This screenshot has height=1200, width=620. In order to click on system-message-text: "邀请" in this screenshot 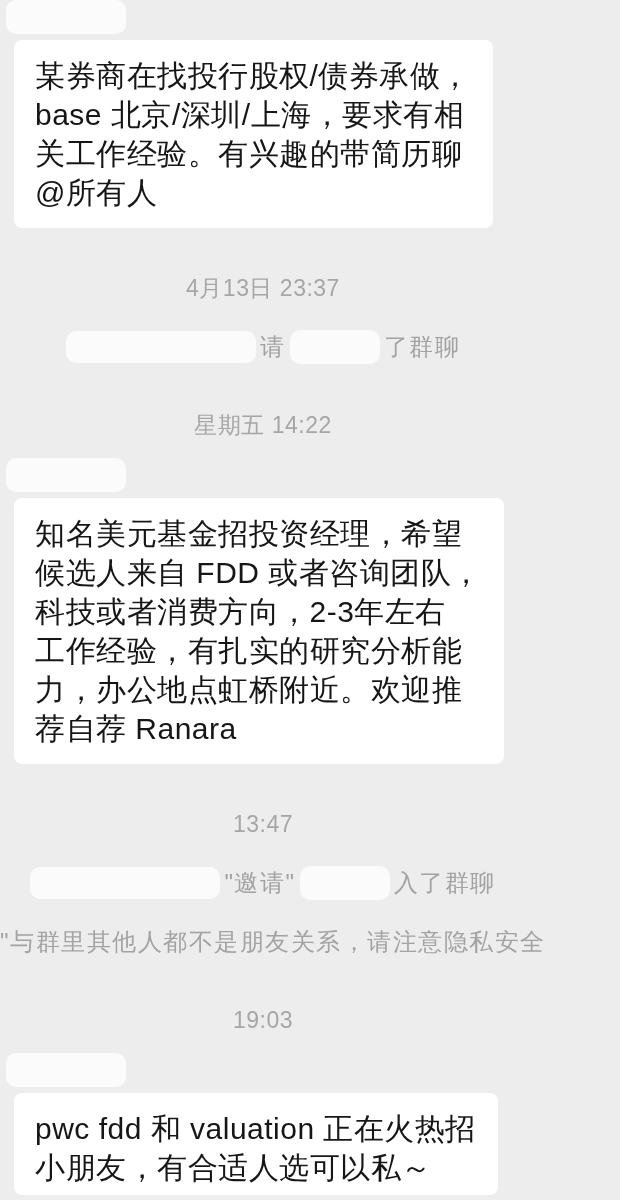, I will do `click(260, 883)`.